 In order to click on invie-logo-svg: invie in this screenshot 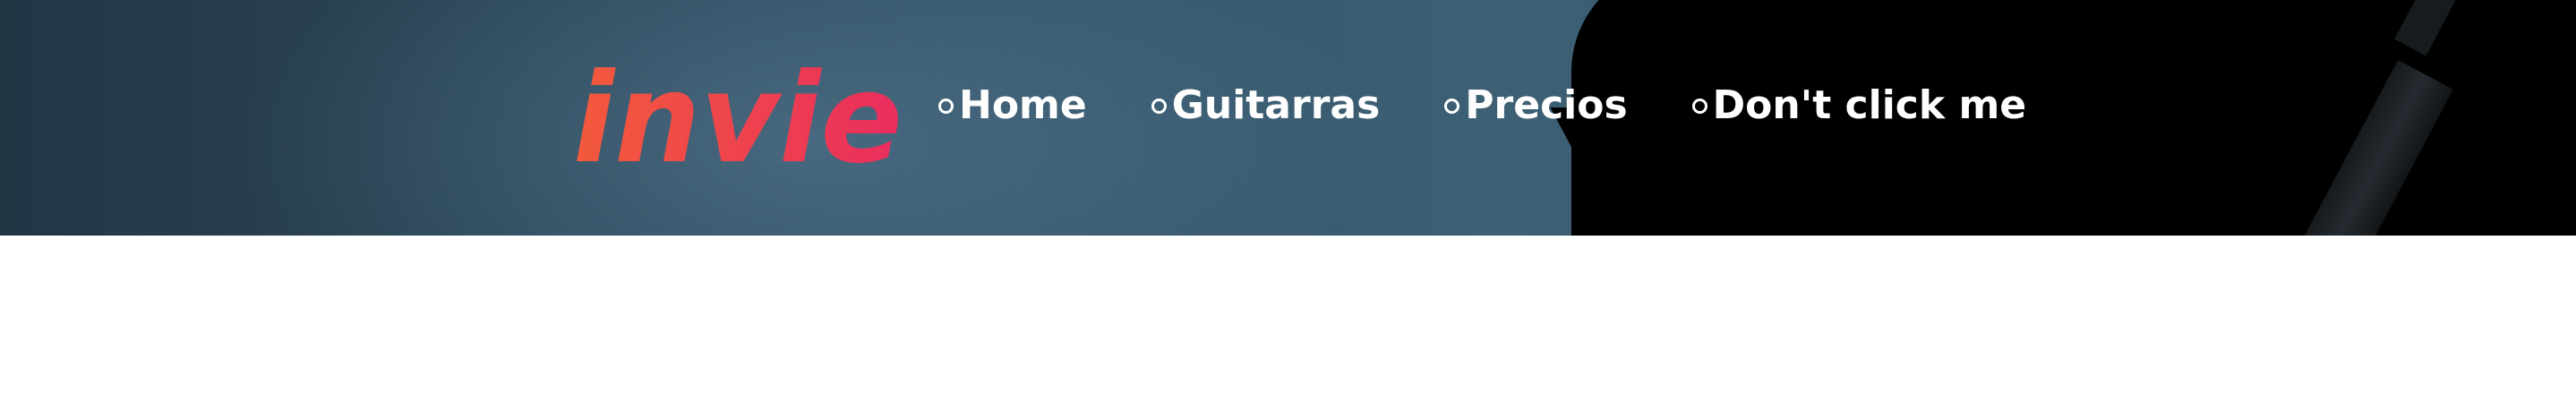, I will do `click(738, 119)`.